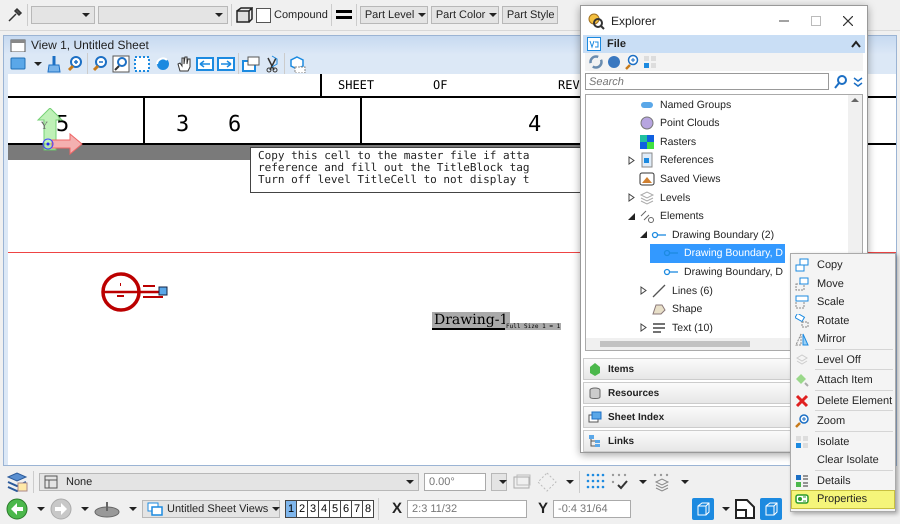 The height and width of the screenshot is (524, 900). Describe the element at coordinates (592, 509) in the screenshot. I see `y-coordinate-field: -0:4 31/64` at that location.